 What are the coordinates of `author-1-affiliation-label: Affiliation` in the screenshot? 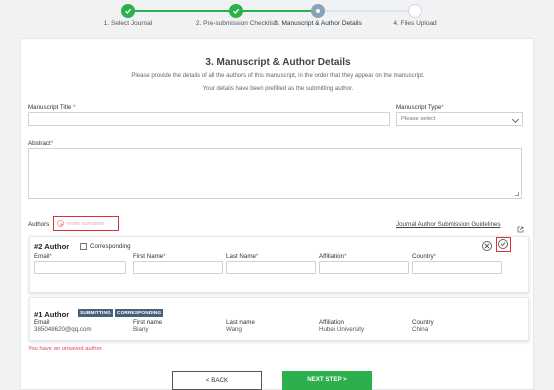 It's located at (331, 322).